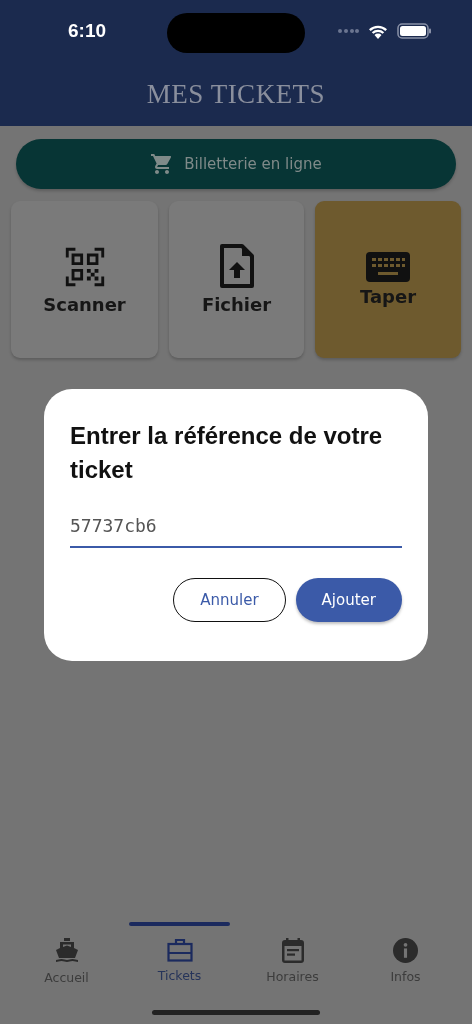 This screenshot has width=472, height=1024. What do you see at coordinates (405, 966) in the screenshot?
I see `tab-item: Infos` at bounding box center [405, 966].